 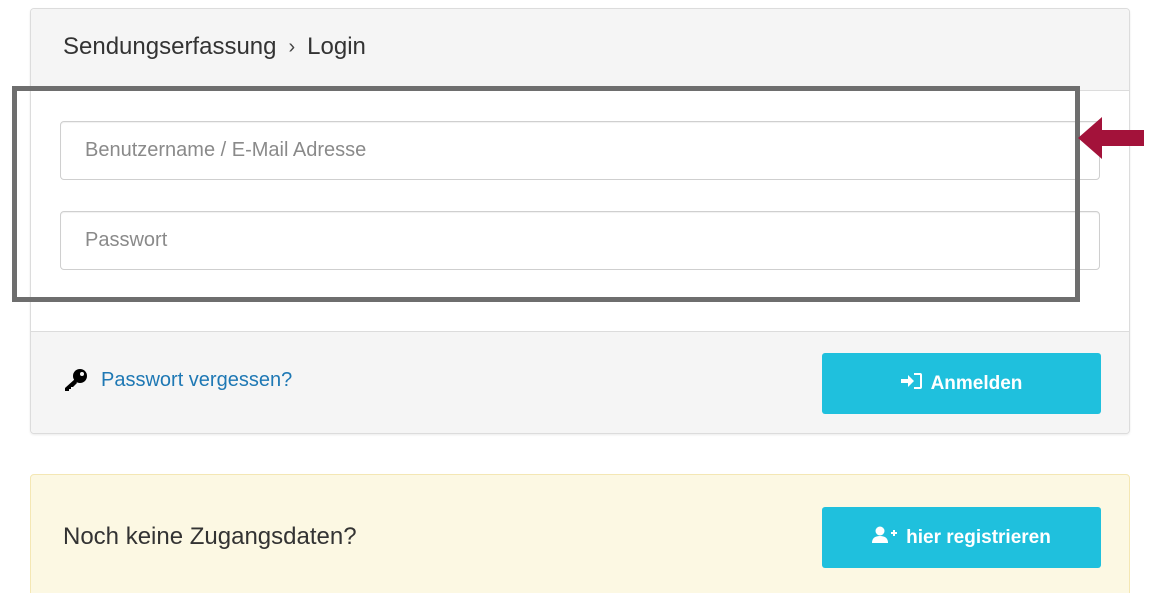 I want to click on username-input, so click(x=580, y=150).